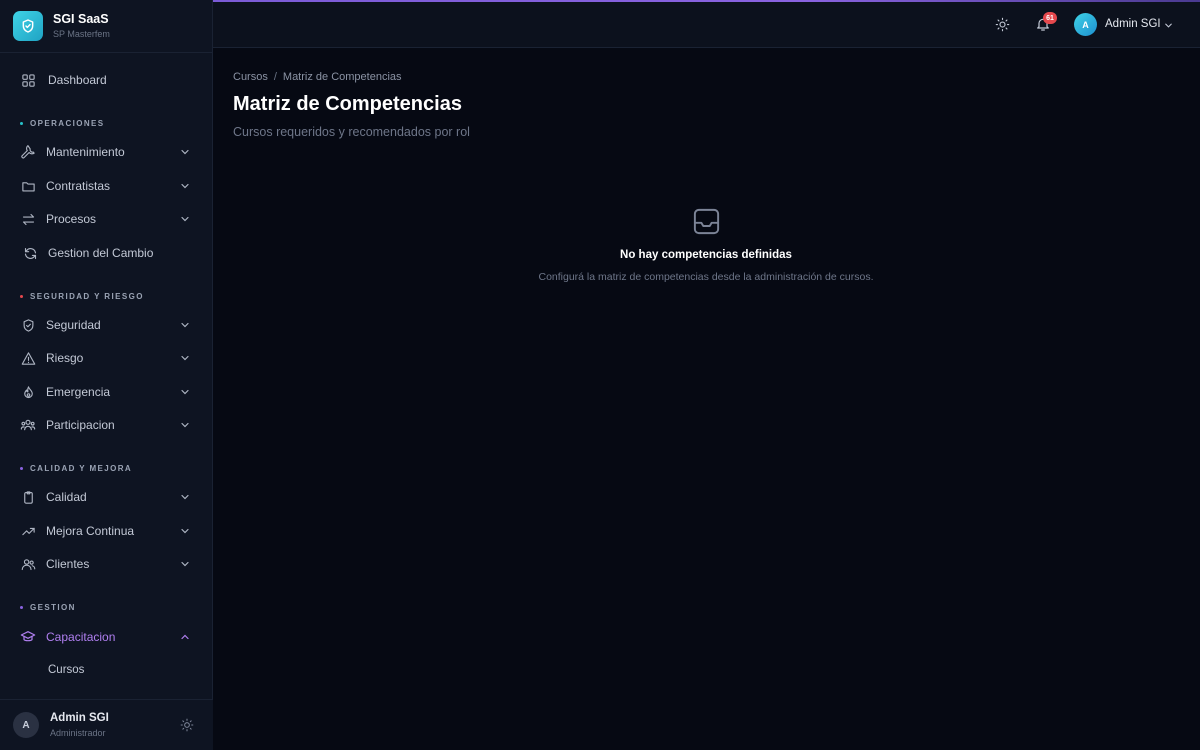 Image resolution: width=1200 pixels, height=750 pixels. What do you see at coordinates (73, 325) in the screenshot?
I see `sidebar-item-label: Seguridad` at bounding box center [73, 325].